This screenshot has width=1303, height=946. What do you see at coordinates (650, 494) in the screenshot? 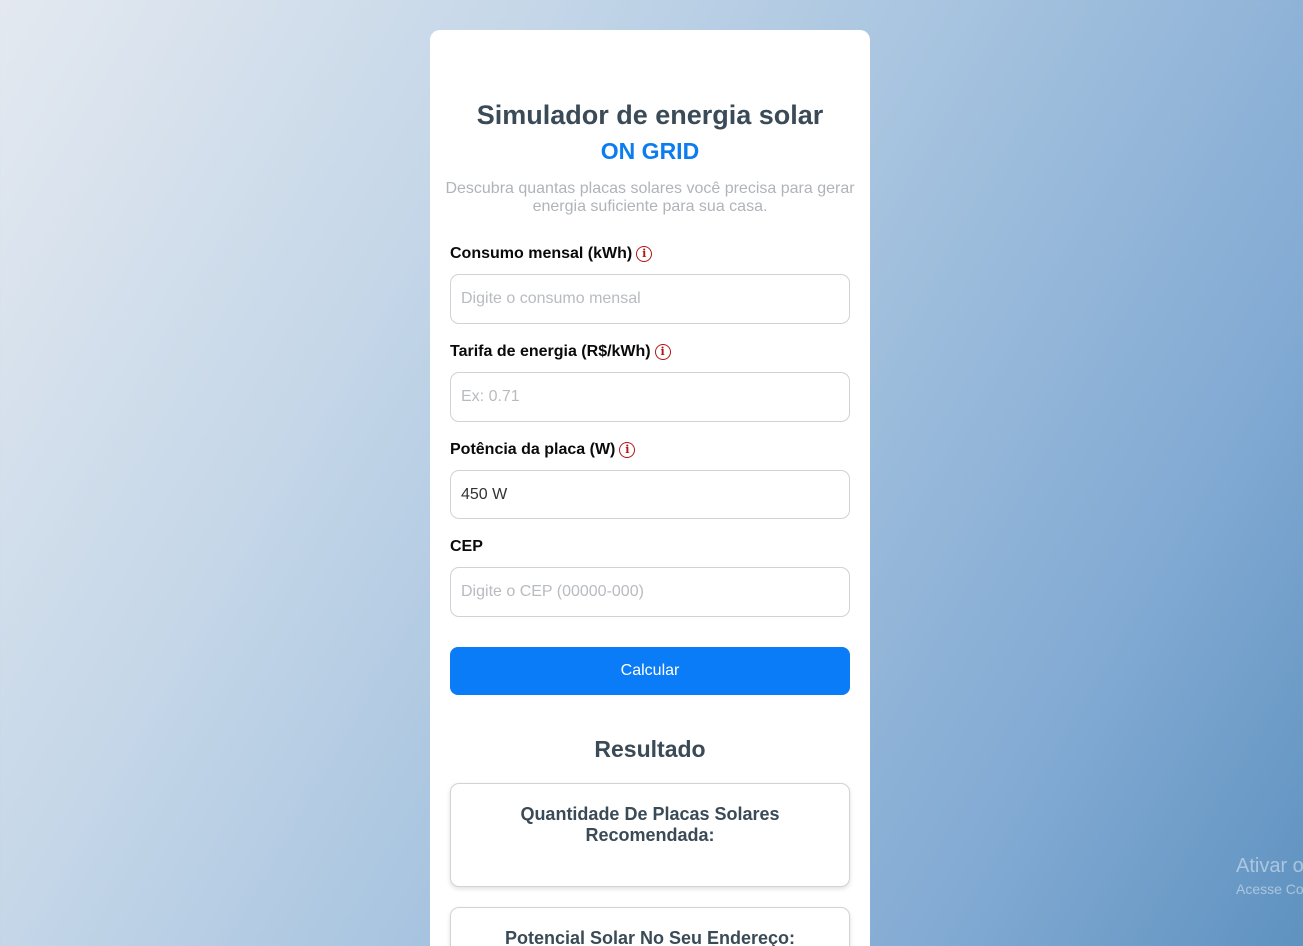
I see `potencia-select: 450 W` at bounding box center [650, 494].